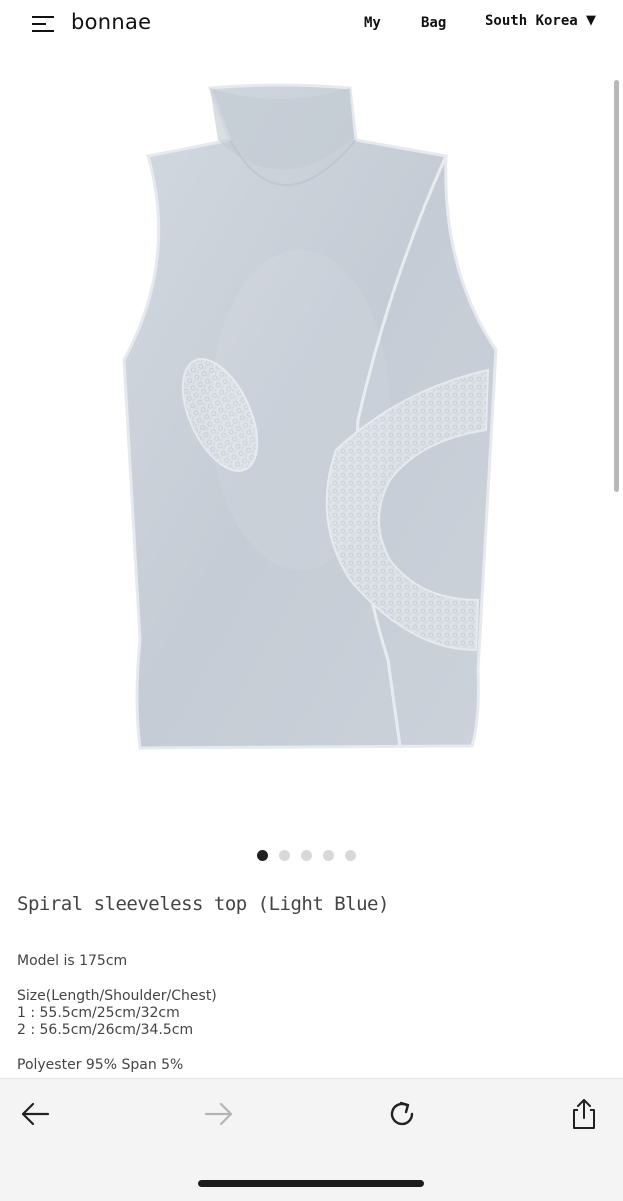 This screenshot has height=1201, width=623. Describe the element at coordinates (105, 1030) in the screenshot. I see `size-option-2: 2 : 56.5cm/26cm/34.5cm` at that location.